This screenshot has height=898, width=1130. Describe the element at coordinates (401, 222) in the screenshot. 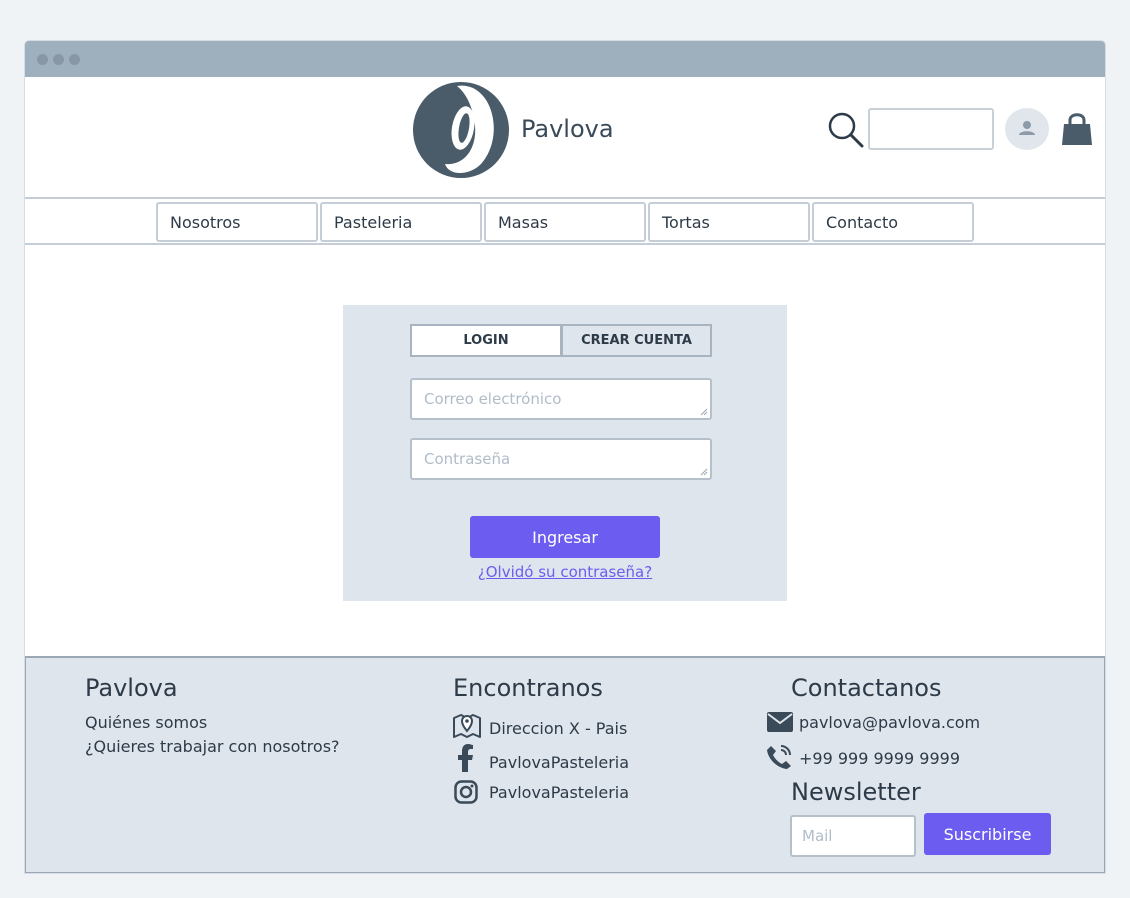

I see `nav-item-pasteleria: Pasteleria` at that location.